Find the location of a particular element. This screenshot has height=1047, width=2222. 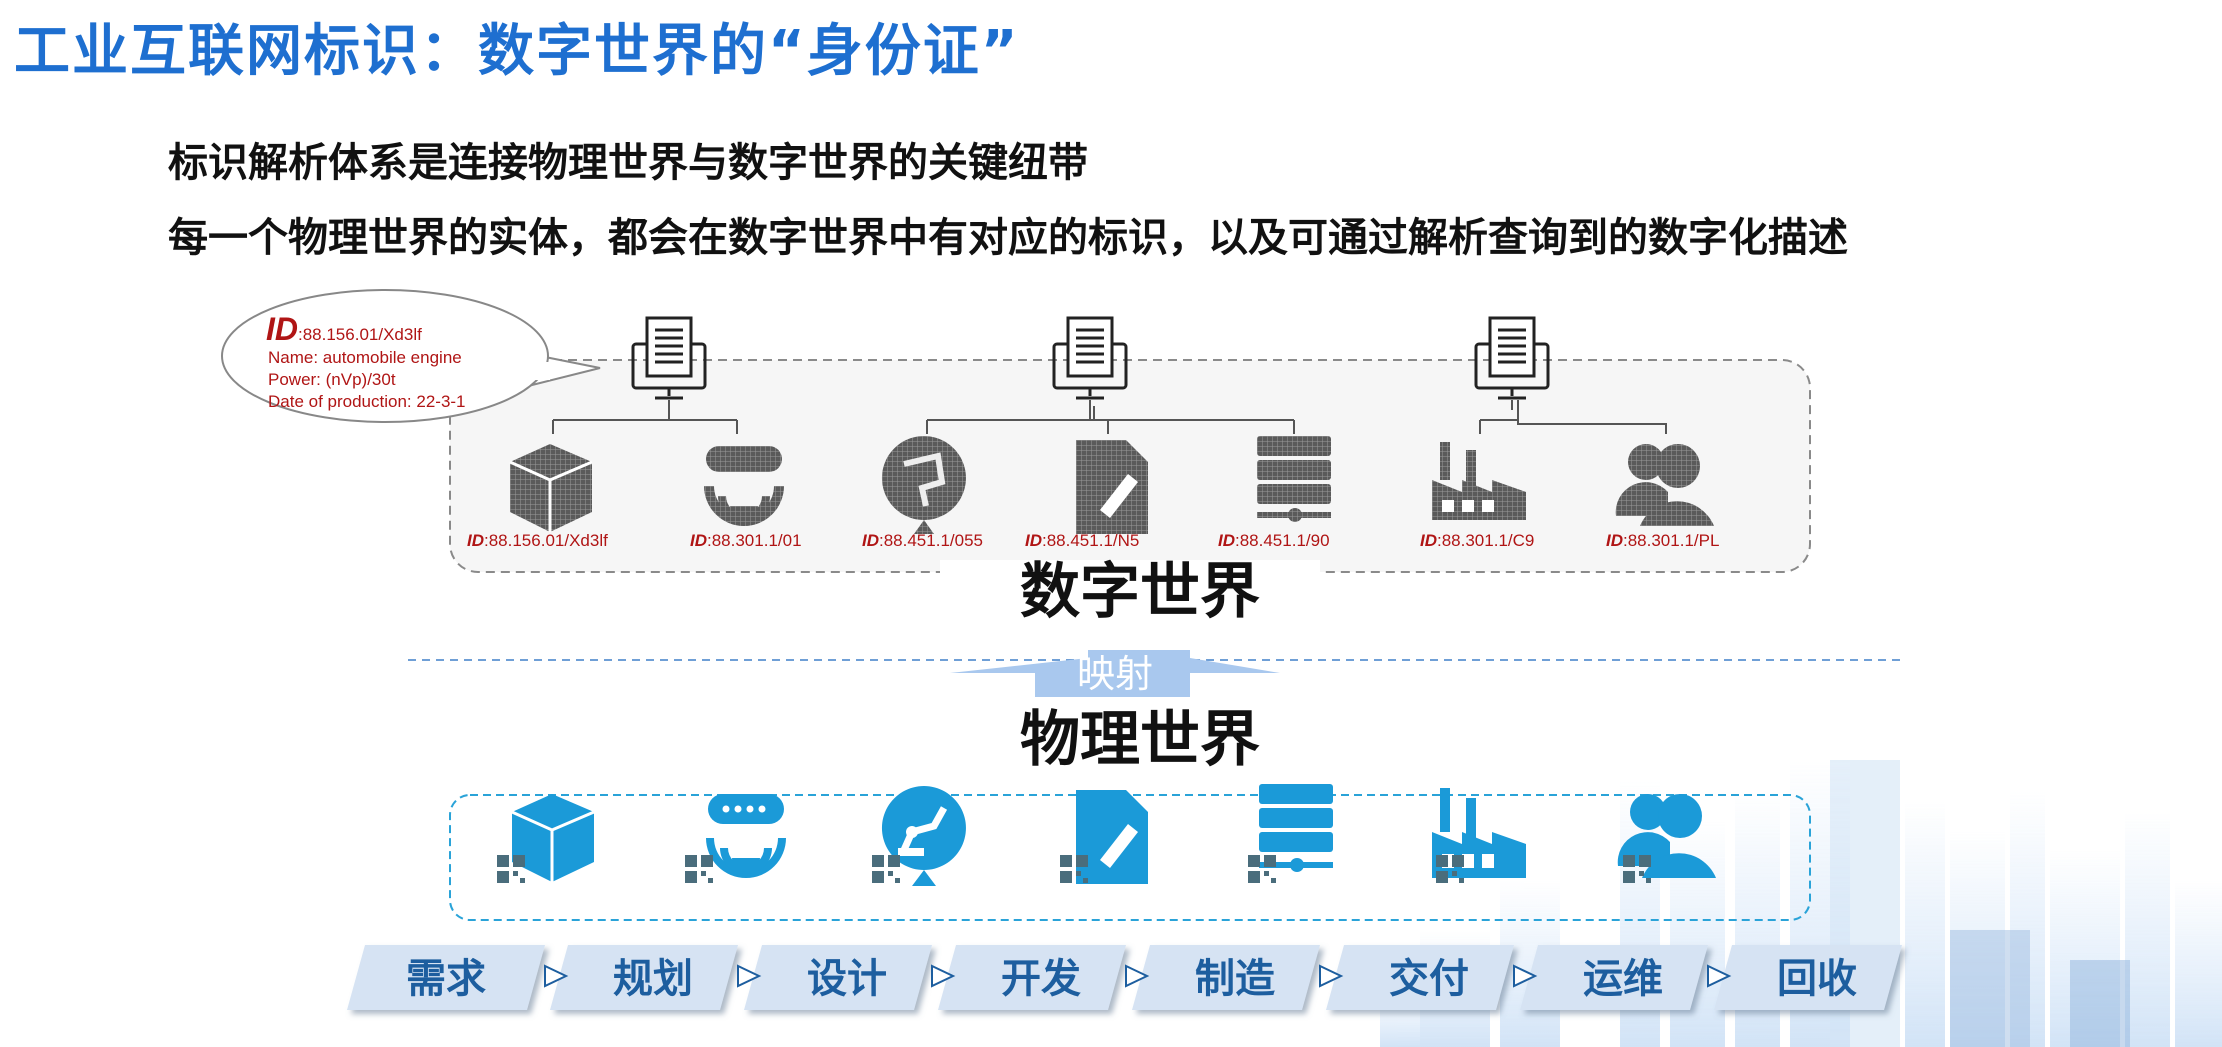

step-label-manufacturing: 制造 is located at coordinates (1235, 979).